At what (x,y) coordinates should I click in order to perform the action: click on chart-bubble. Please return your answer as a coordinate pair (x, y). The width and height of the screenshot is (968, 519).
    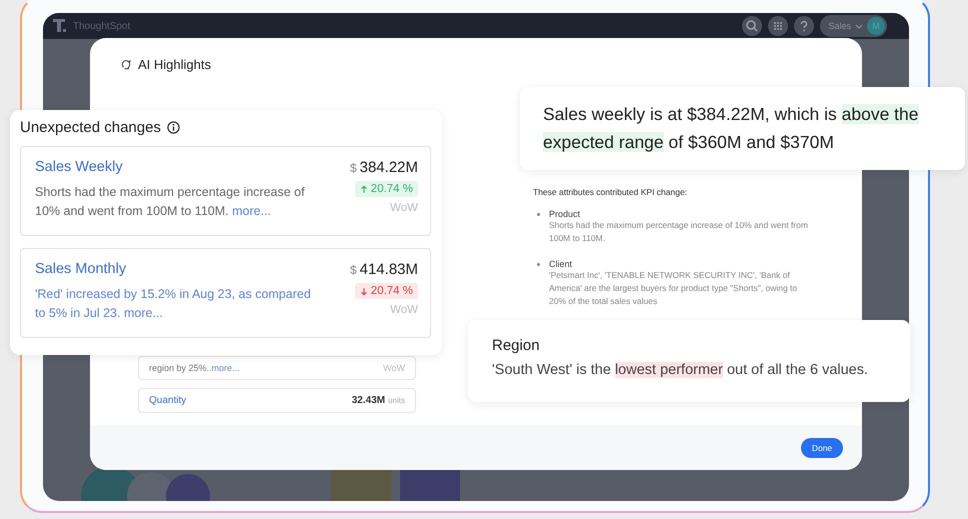
    Looking at the image, I should click on (188, 487).